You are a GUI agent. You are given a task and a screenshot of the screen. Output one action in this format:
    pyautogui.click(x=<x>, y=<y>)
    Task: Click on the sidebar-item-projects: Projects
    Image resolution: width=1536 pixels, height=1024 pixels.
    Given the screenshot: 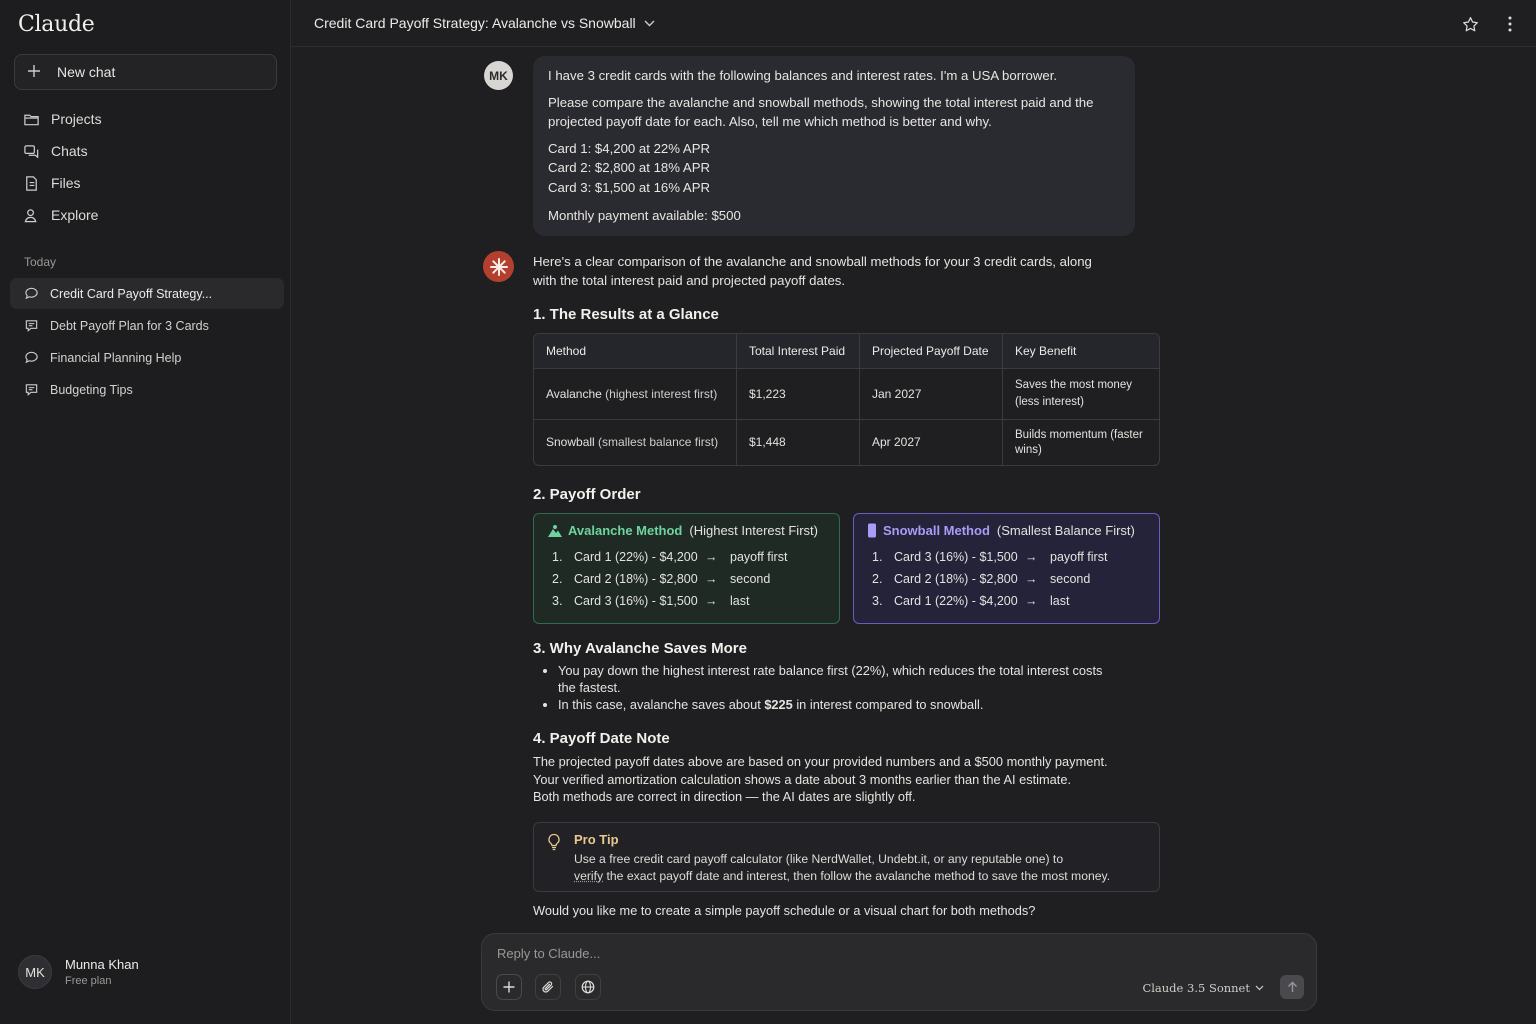 What is the action you would take?
    pyautogui.click(x=145, y=119)
    